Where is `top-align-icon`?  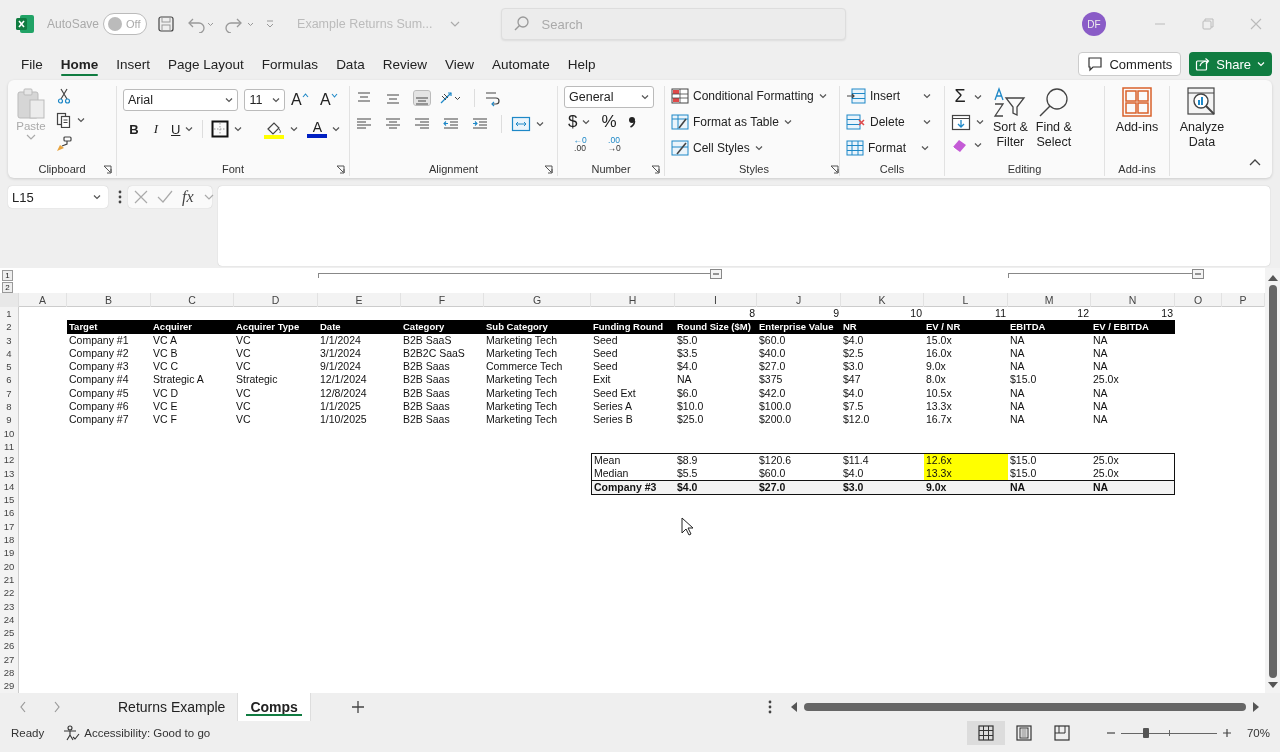
top-align-icon is located at coordinates (364, 98).